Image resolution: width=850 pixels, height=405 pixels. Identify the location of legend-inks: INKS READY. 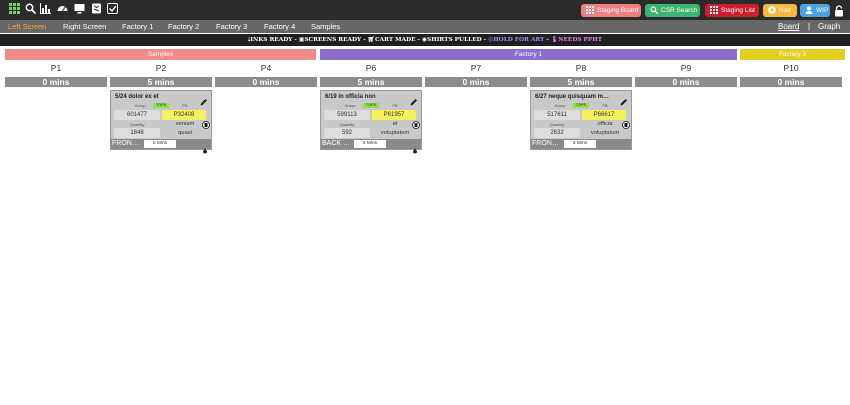
(271, 40).